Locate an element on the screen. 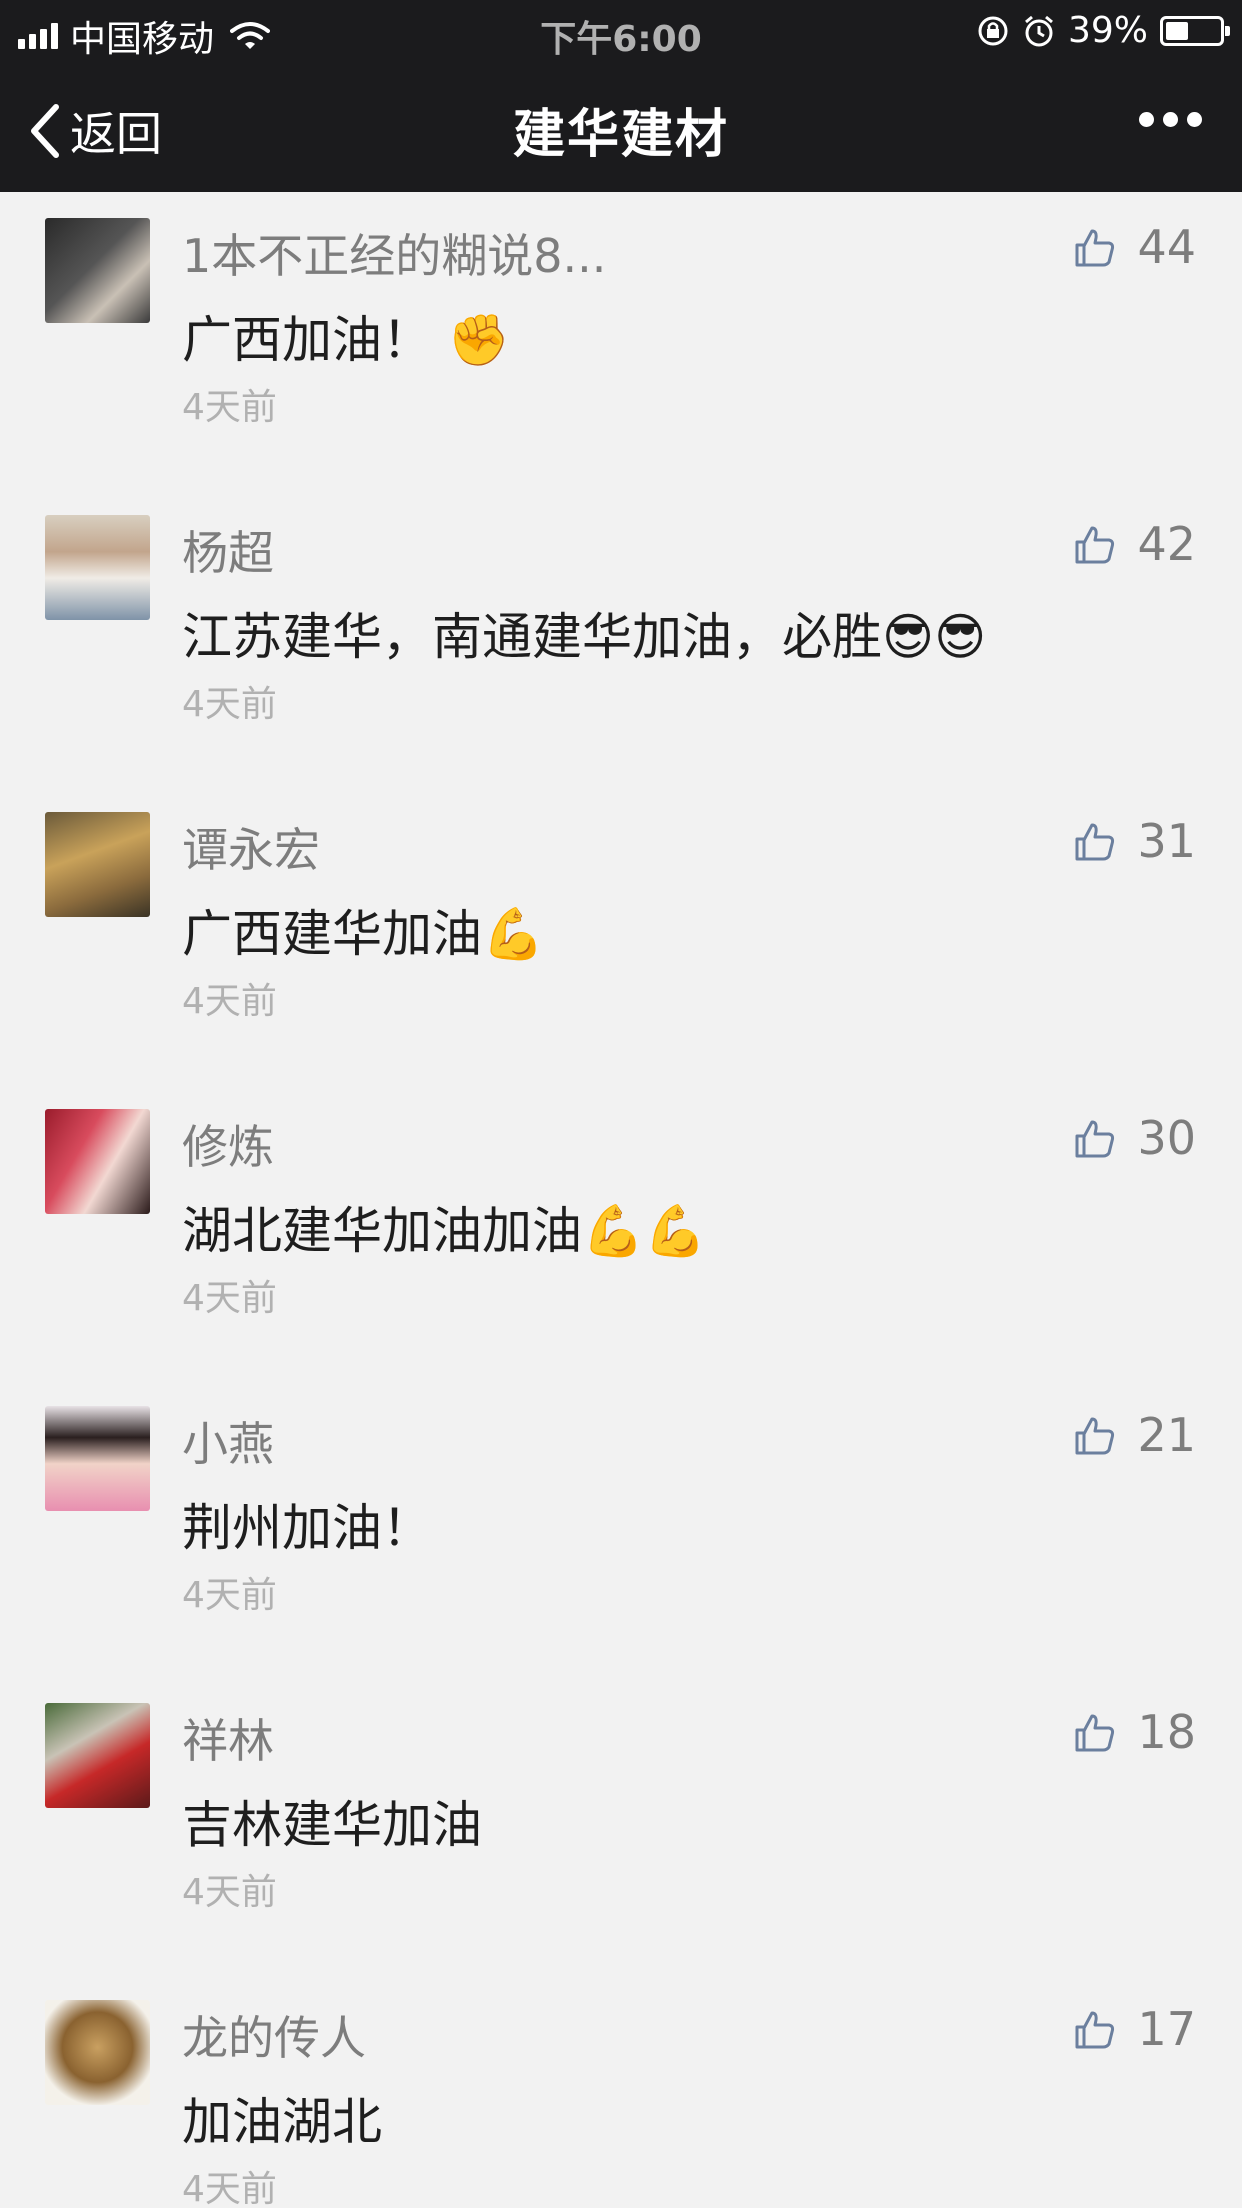 The image size is (1242, 2208). comment-item: 1本不正经的糊说8... 44 广西加油！ ✊ 4天前 is located at coordinates (621, 340).